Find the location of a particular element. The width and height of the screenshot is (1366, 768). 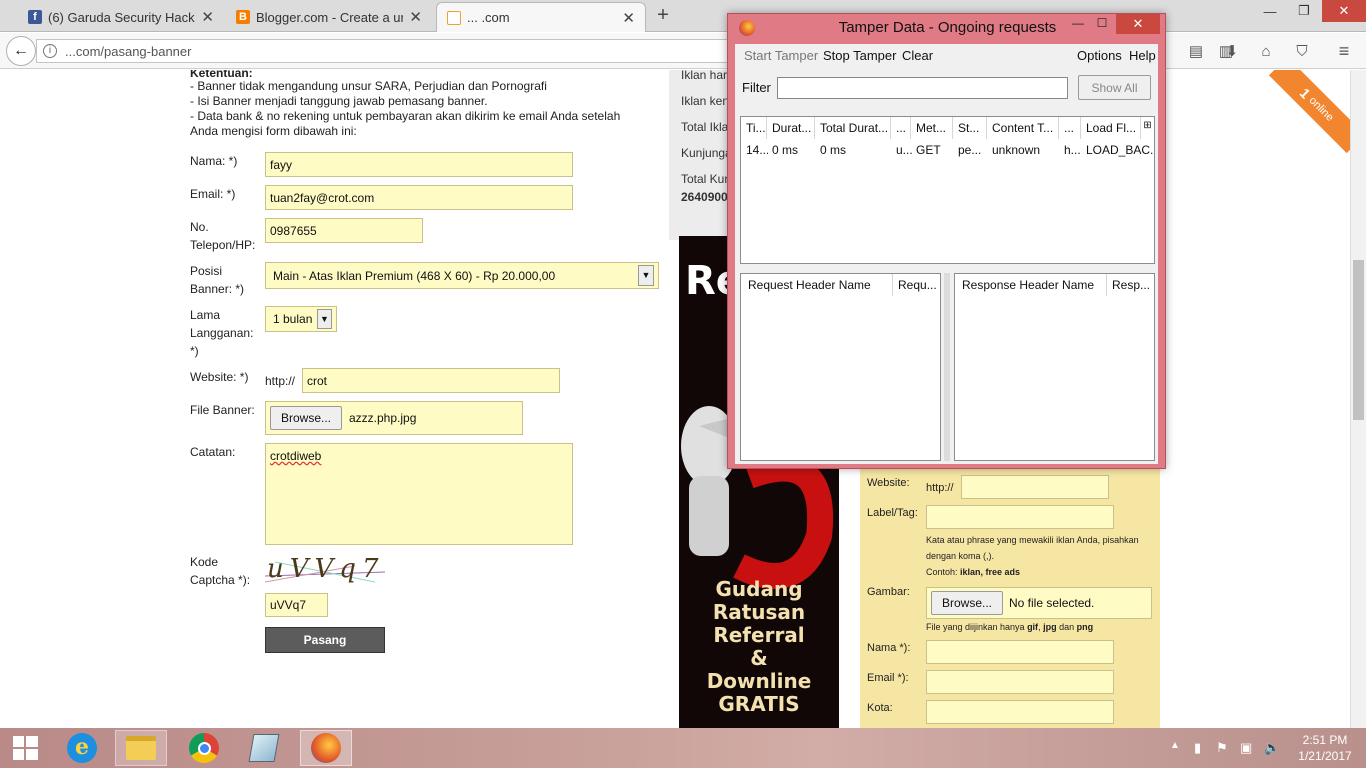

email-input: tuan2fay@crot.com is located at coordinates (419, 197).